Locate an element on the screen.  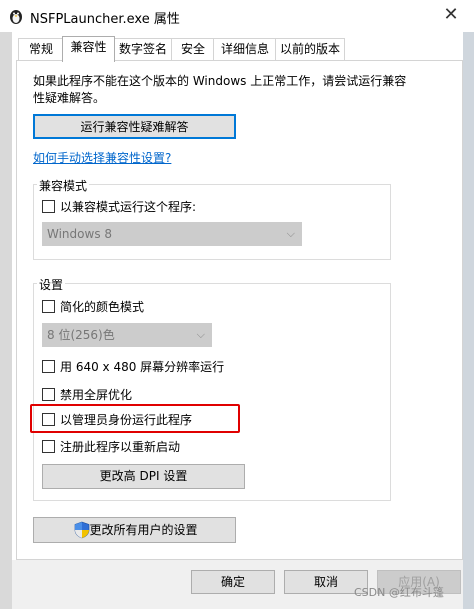
run-as-admin-label: 以管理员身份运行此程序 is located at coordinates (126, 420).